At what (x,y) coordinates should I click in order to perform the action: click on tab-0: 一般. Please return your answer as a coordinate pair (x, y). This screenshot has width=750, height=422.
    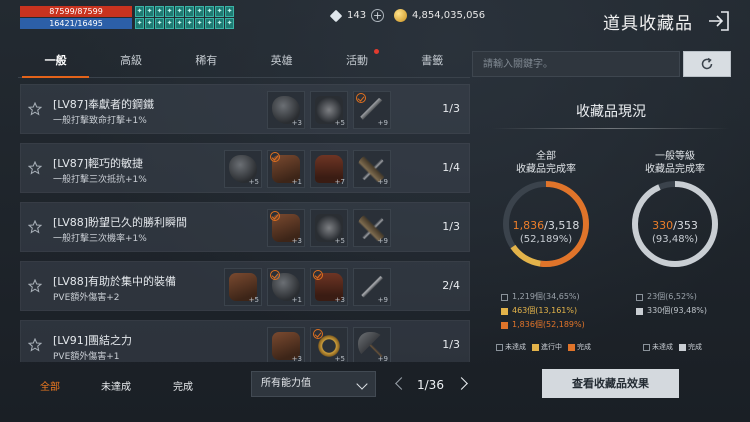
    Looking at the image, I should click on (55, 63).